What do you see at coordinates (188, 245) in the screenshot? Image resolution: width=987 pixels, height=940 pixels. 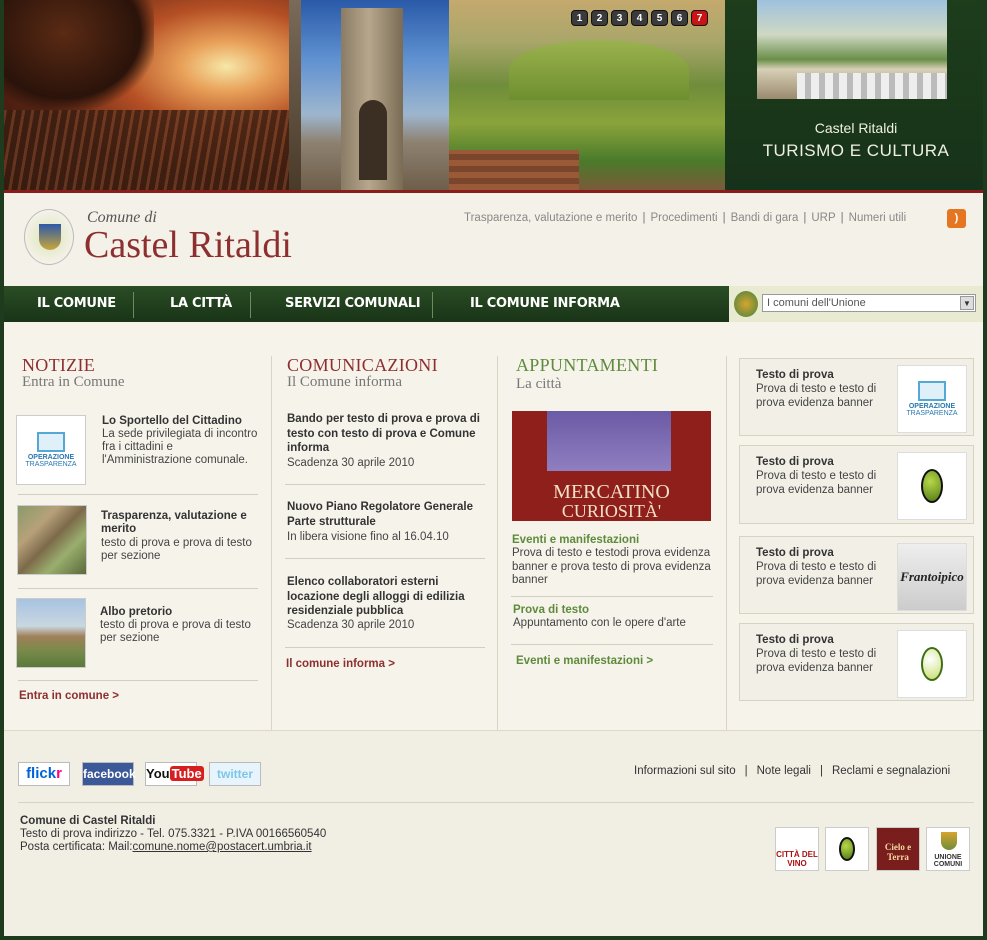 I see `site-title: Castel Ritaldi` at bounding box center [188, 245].